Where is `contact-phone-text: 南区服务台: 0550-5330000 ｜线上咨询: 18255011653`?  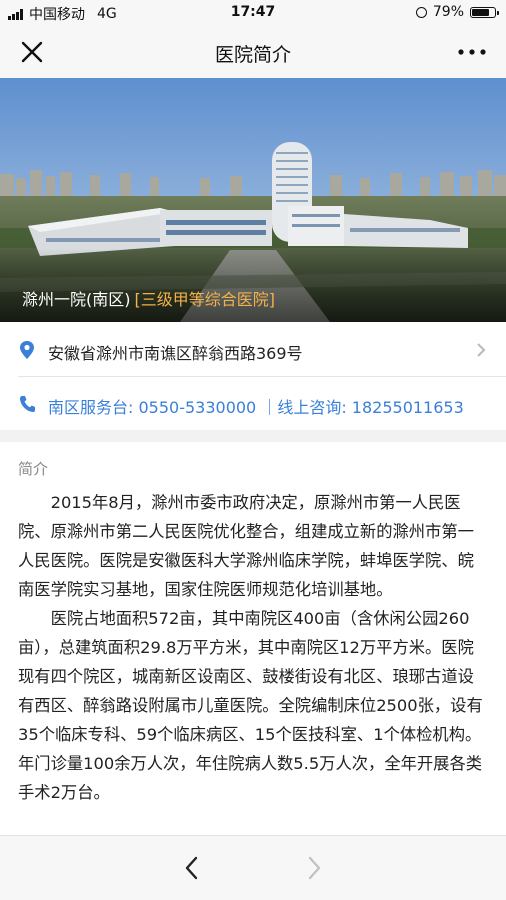 contact-phone-text: 南区服务台: 0550-5330000 ｜线上咨询: 18255011653 is located at coordinates (256, 406).